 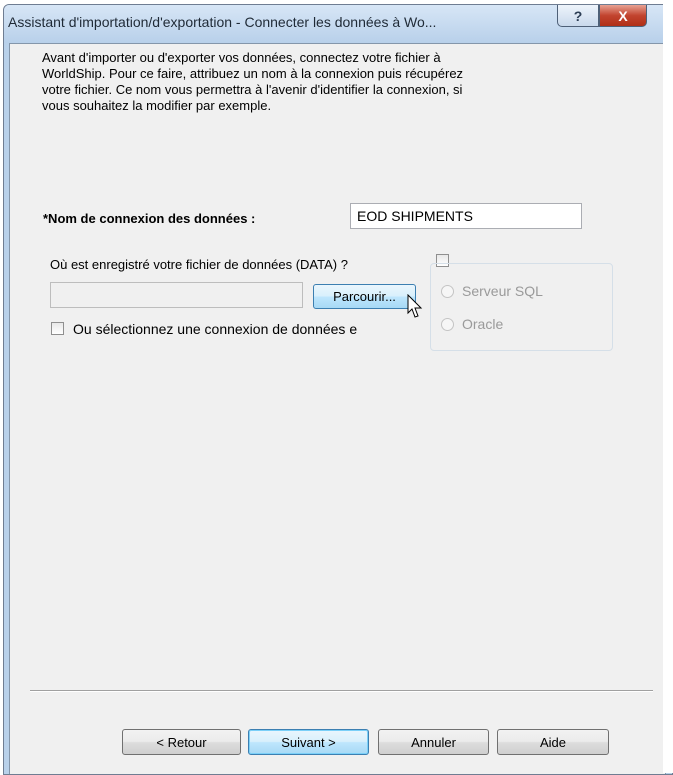 I want to click on sql-server-label: Serveur SQL, so click(x=502, y=291).